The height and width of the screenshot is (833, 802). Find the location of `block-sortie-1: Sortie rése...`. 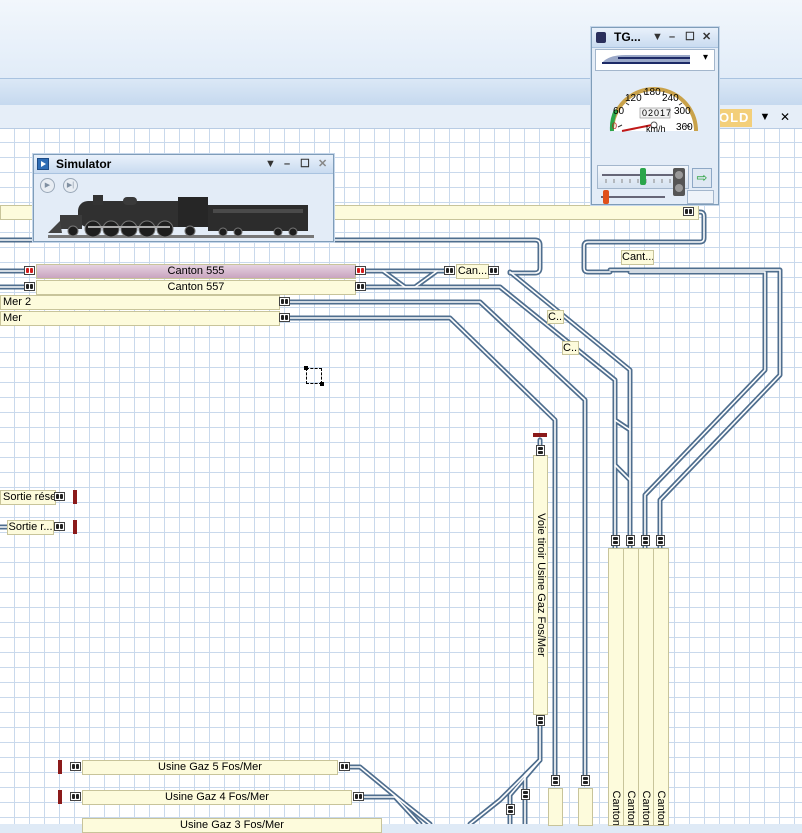

block-sortie-1: Sortie rése... is located at coordinates (28, 497).